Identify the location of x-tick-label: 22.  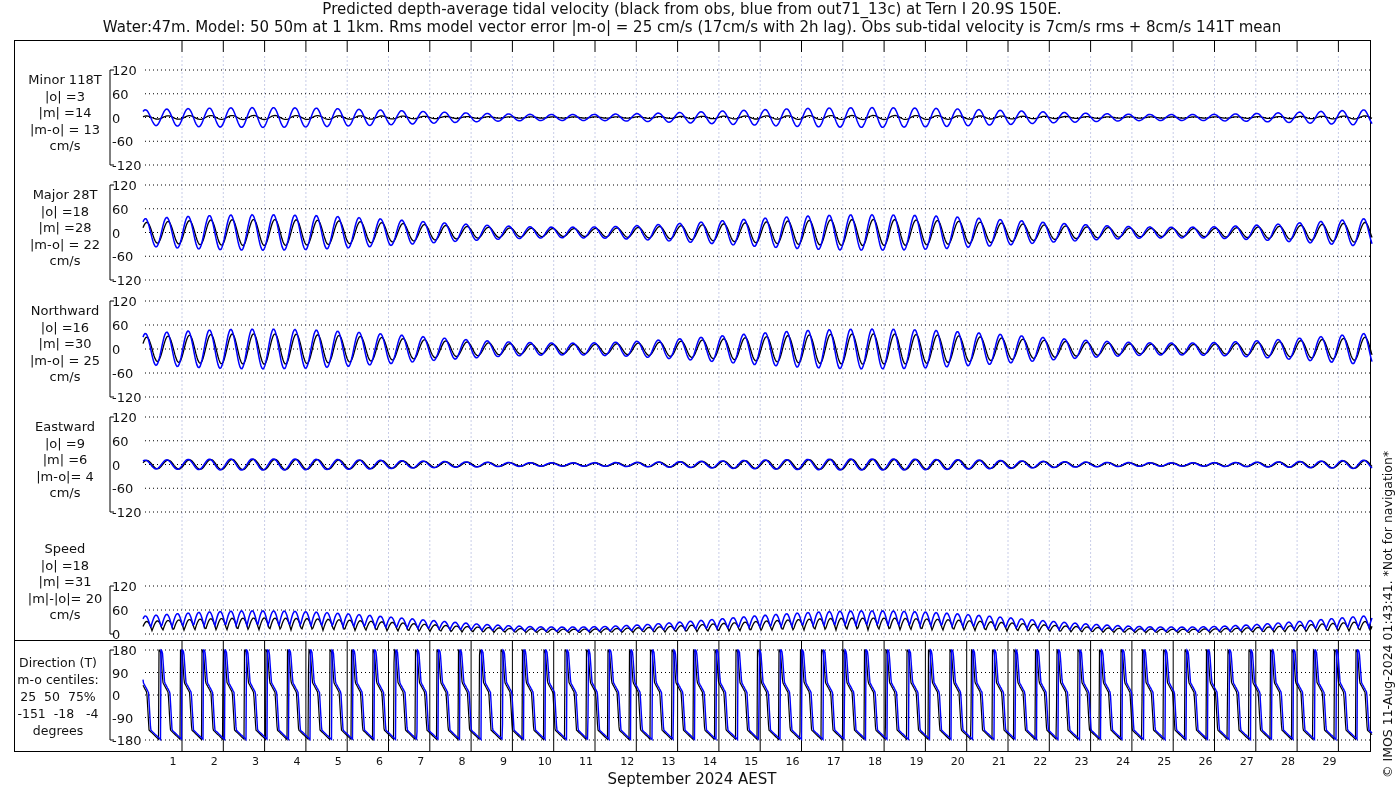
(1040, 761).